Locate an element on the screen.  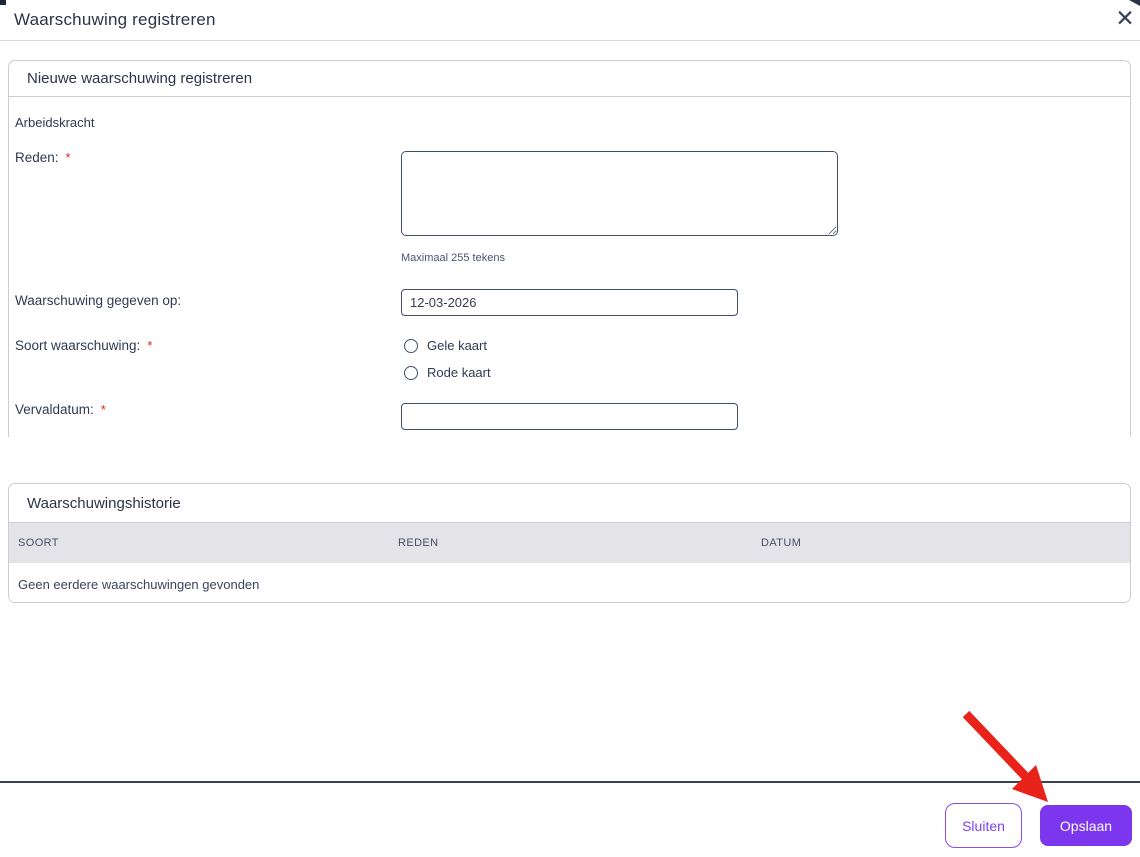
worker-label: Arbeidskracht is located at coordinates (55, 122).